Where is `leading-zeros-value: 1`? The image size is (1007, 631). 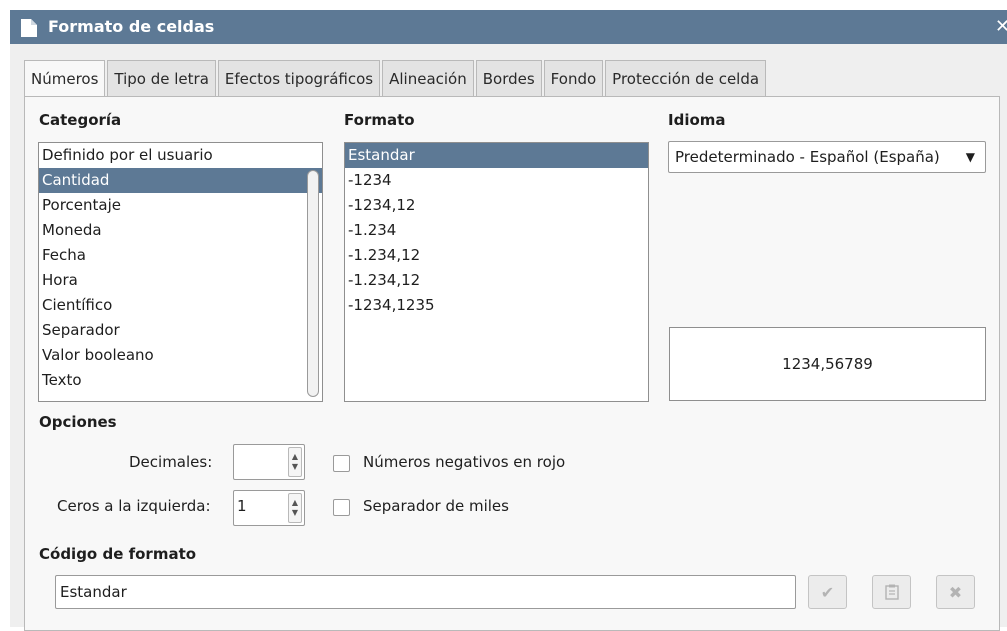 leading-zeros-value: 1 is located at coordinates (242, 506).